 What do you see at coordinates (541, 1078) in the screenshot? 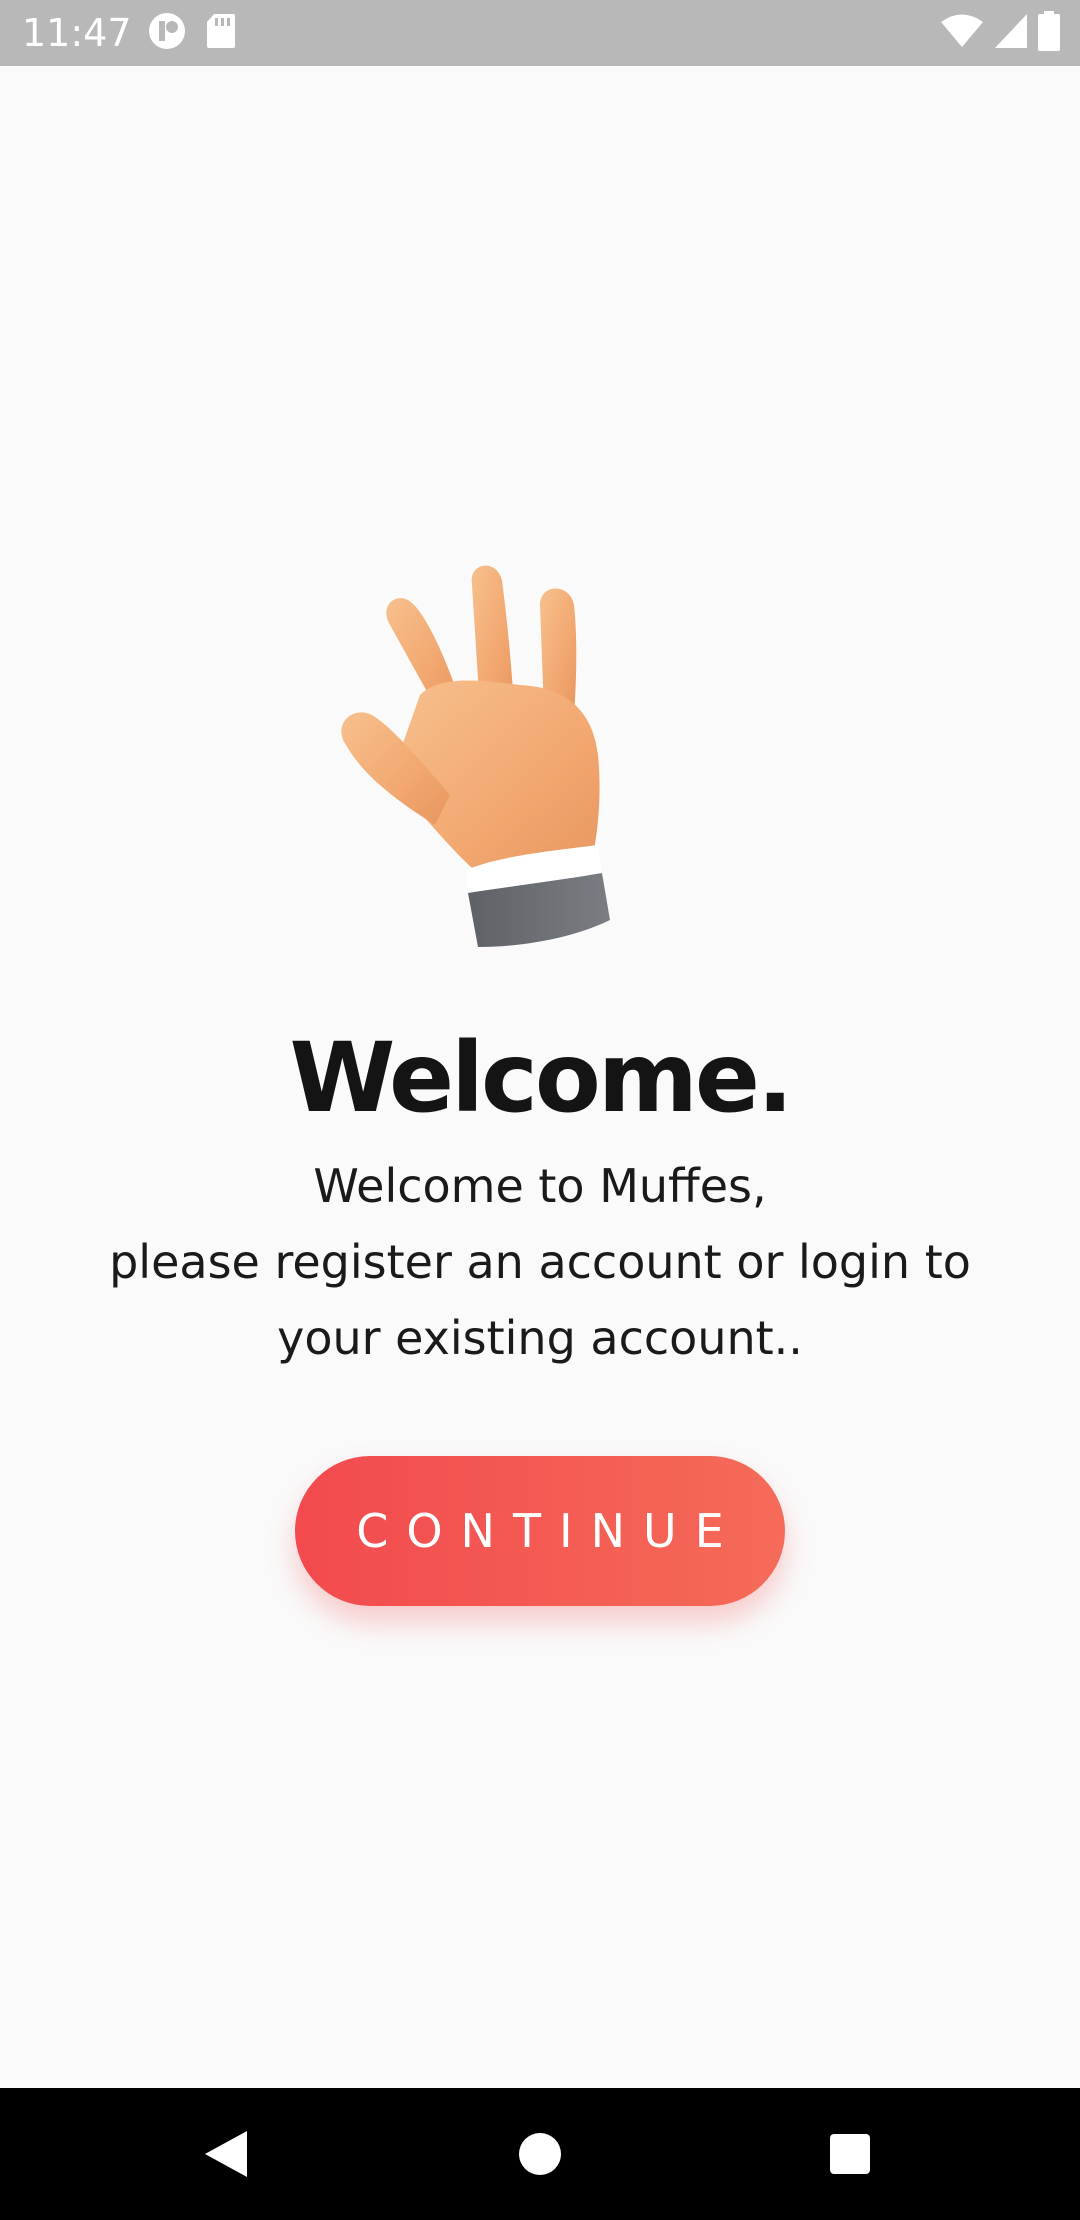
I see `welcome-title: Welcome.` at bounding box center [541, 1078].